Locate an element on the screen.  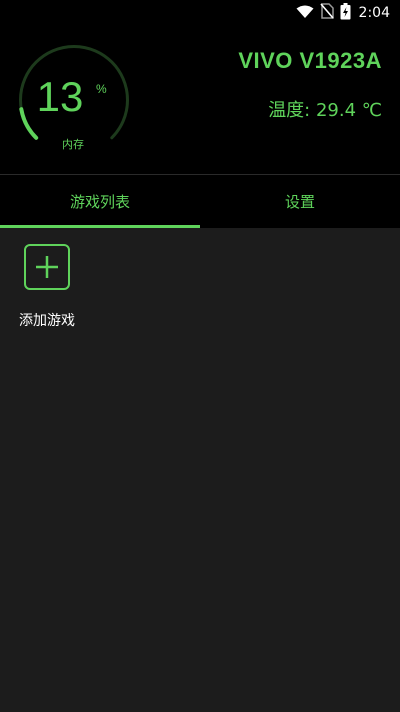
add-game-button: 添加游戏 is located at coordinates (51, 287).